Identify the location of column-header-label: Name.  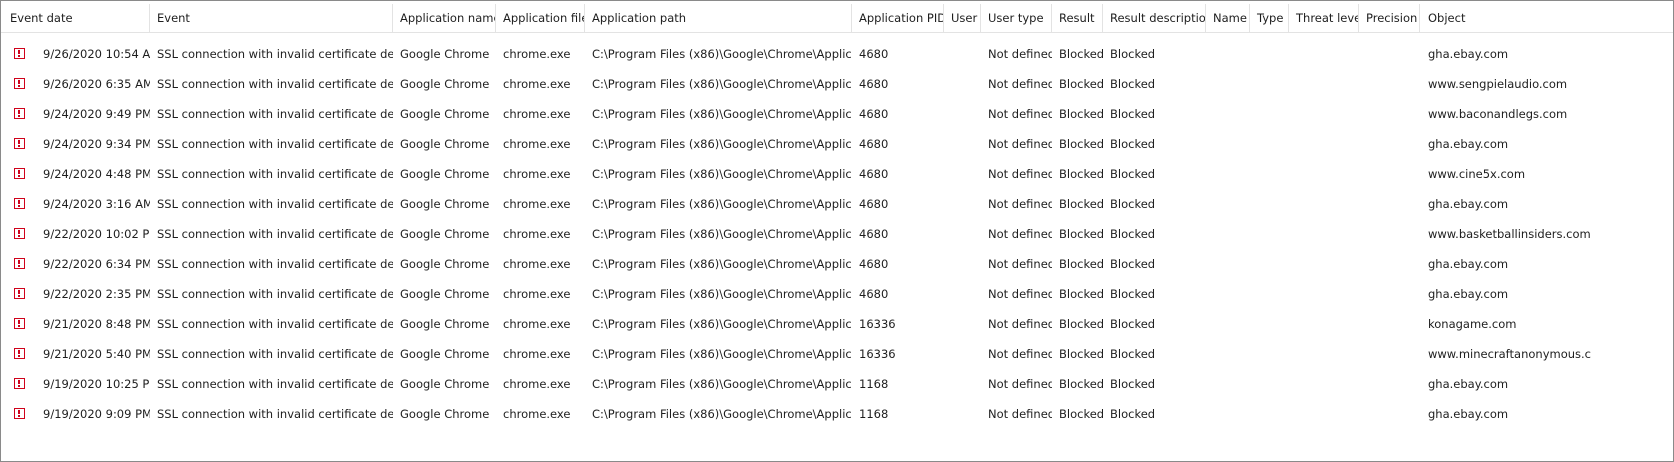
(1230, 18).